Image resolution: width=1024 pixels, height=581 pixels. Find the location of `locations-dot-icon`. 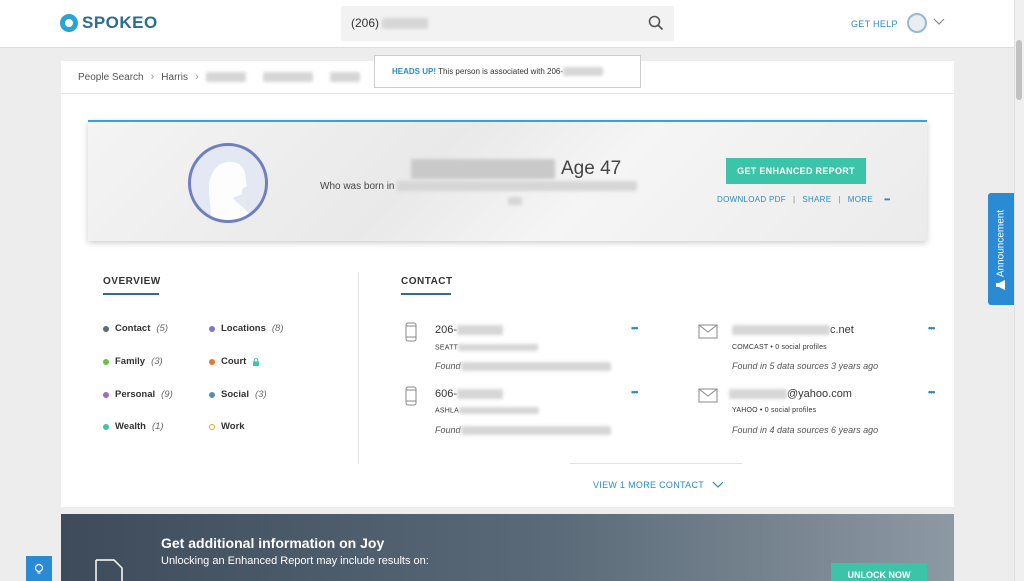

locations-dot-icon is located at coordinates (212, 328).